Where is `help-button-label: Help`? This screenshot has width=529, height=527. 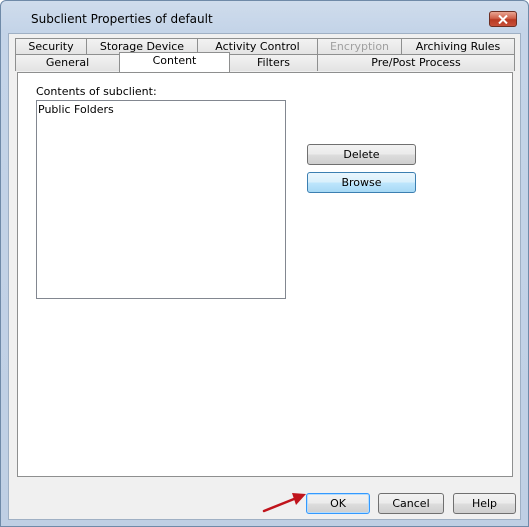 help-button-label: Help is located at coordinates (484, 503).